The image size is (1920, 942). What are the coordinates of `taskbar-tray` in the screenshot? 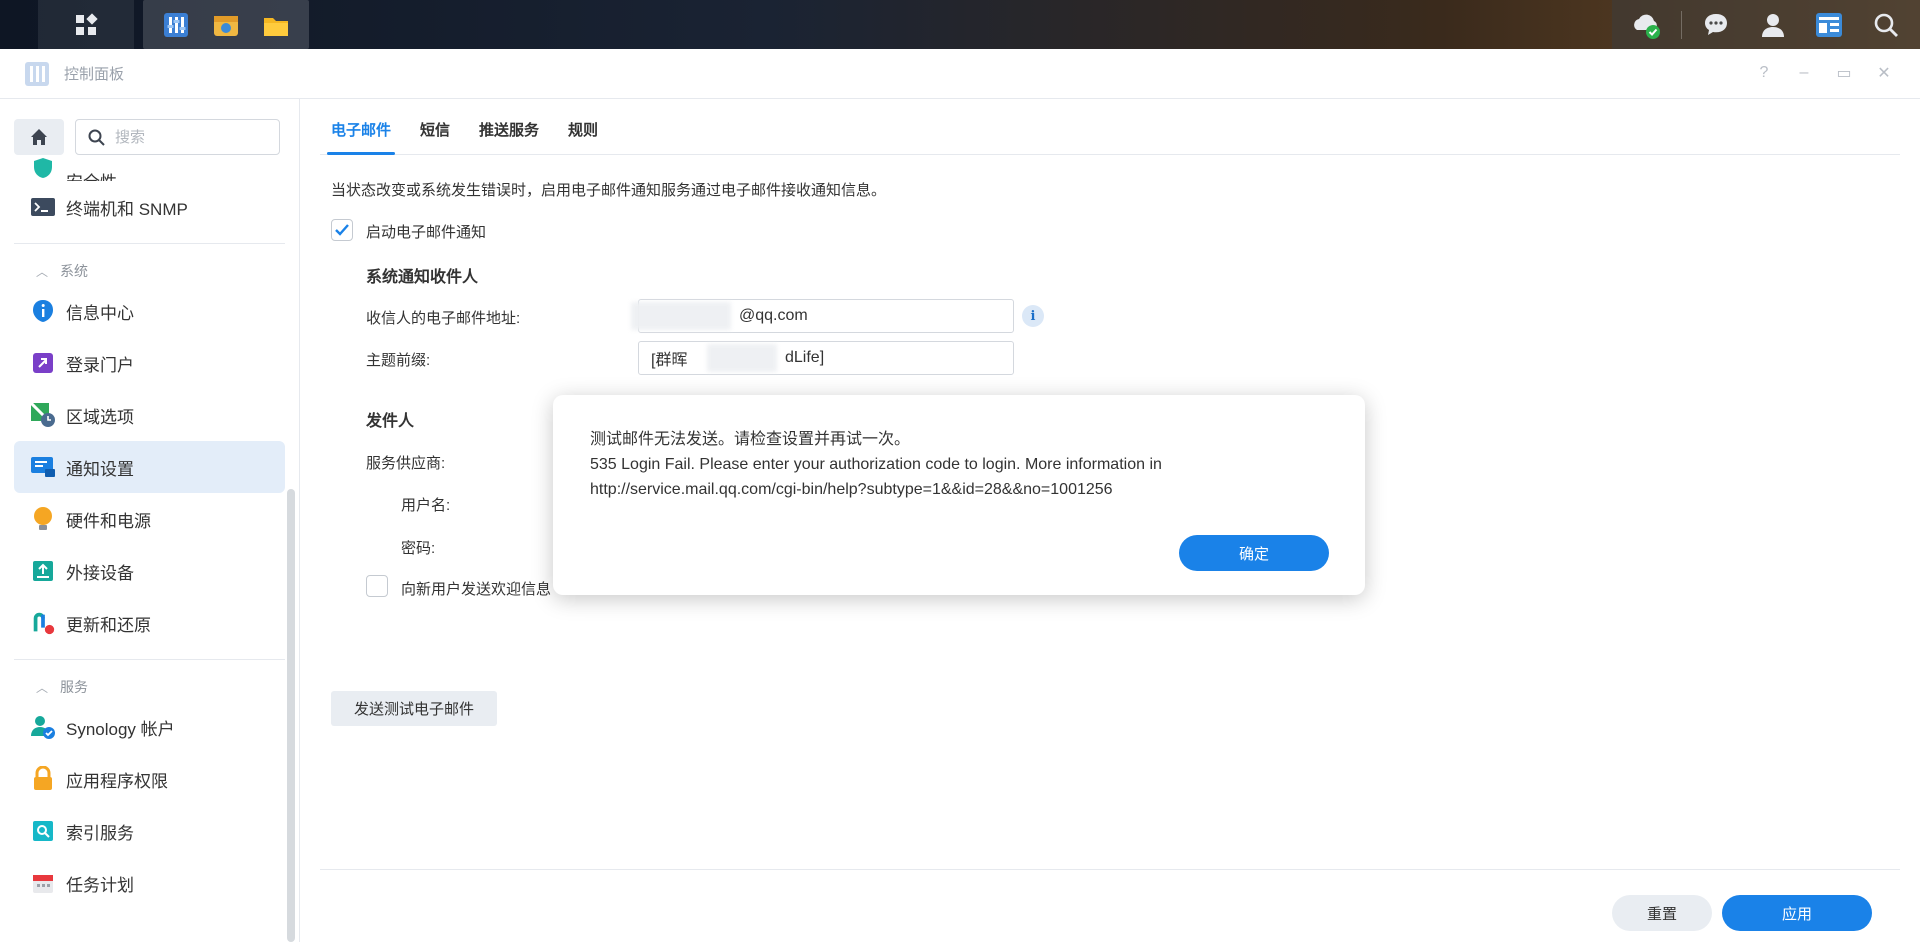 It's located at (1766, 24).